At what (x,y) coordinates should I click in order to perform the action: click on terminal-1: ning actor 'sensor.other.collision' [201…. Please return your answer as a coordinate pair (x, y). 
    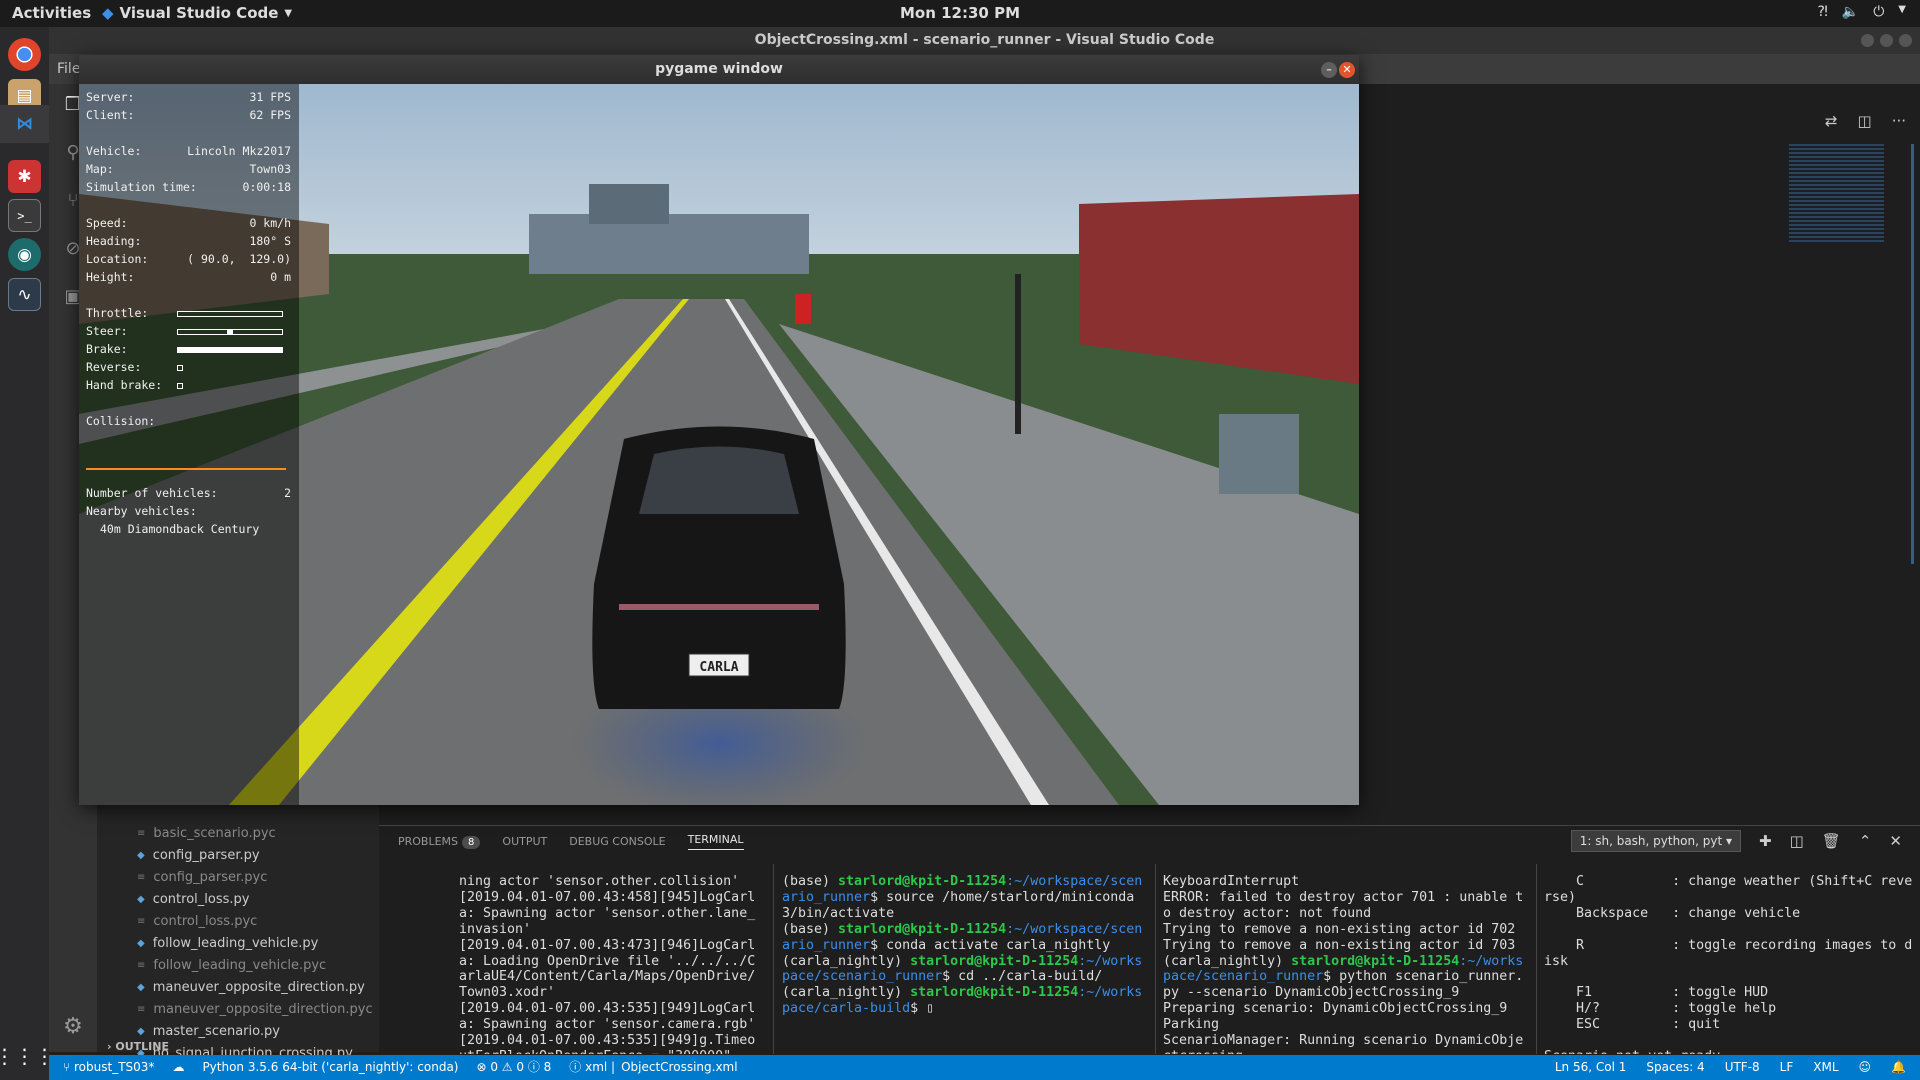
    Looking at the image, I should click on (609, 964).